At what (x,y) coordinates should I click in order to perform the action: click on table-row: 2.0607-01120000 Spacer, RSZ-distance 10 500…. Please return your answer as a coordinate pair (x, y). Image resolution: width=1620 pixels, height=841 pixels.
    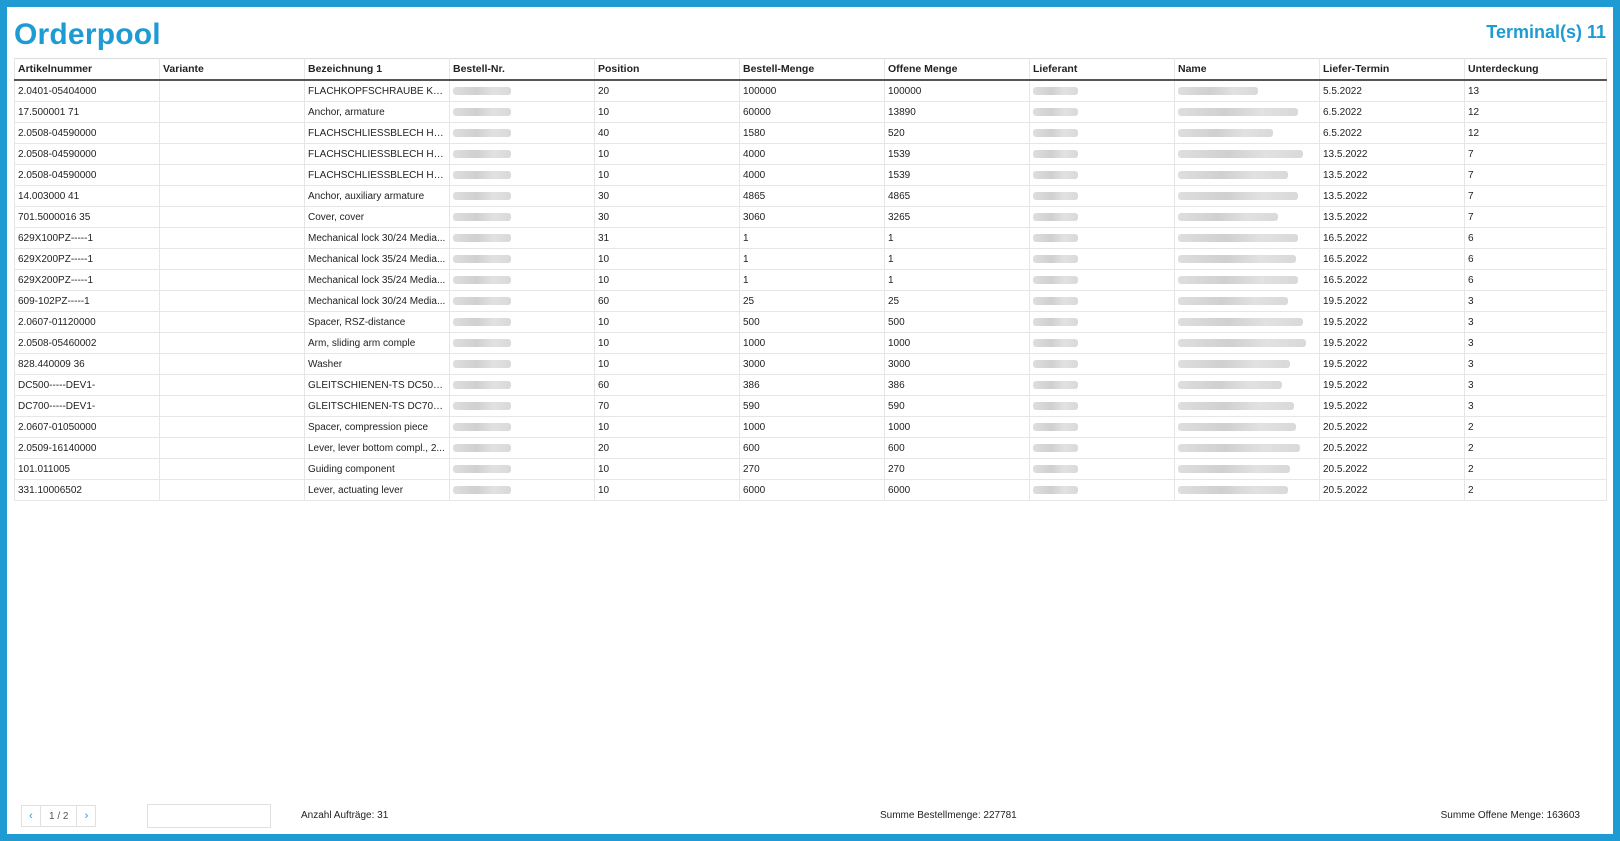
    Looking at the image, I should click on (810, 322).